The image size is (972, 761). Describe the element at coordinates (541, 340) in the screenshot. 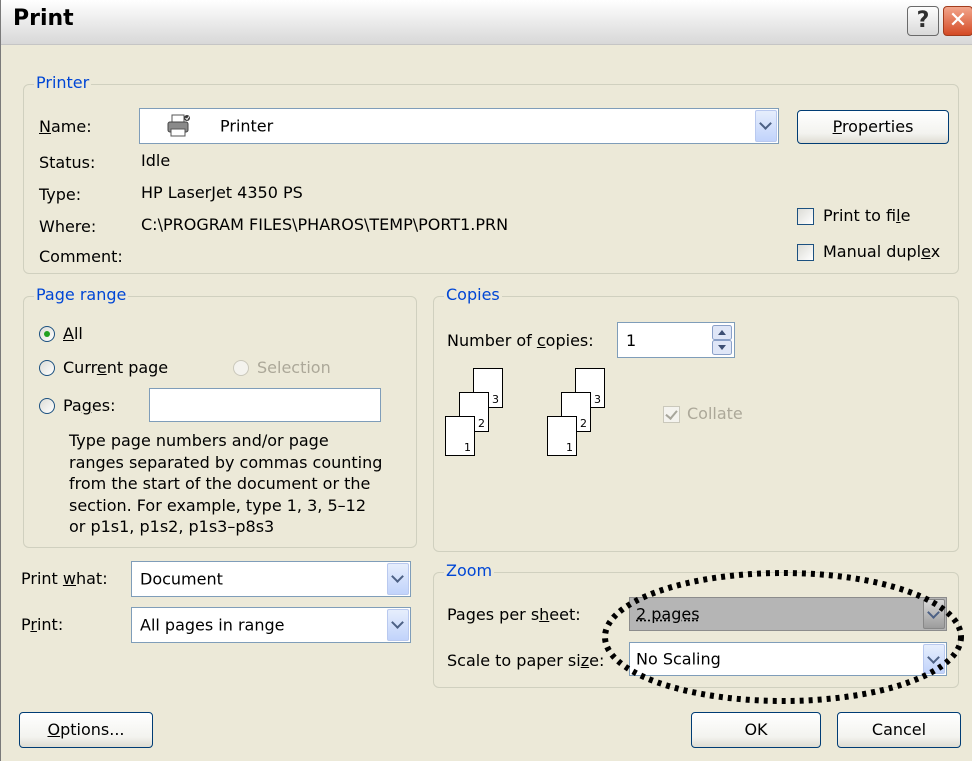

I see `copies-accel: c` at that location.